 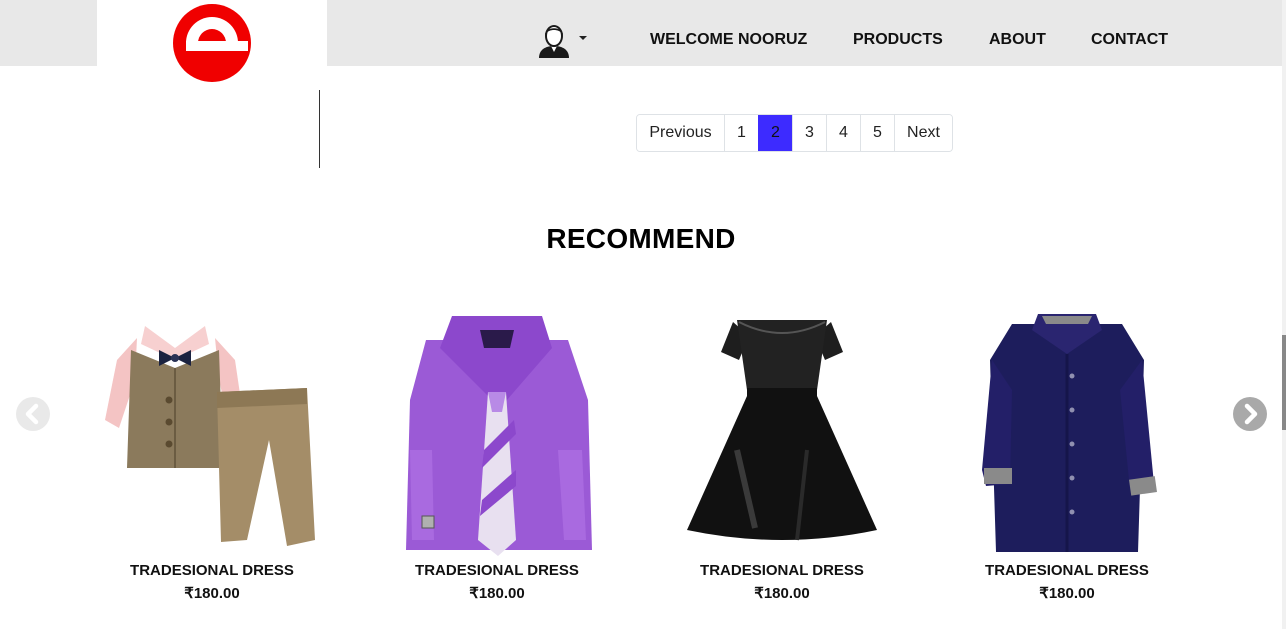 What do you see at coordinates (1284, 314) in the screenshot?
I see `page-scrollbar` at bounding box center [1284, 314].